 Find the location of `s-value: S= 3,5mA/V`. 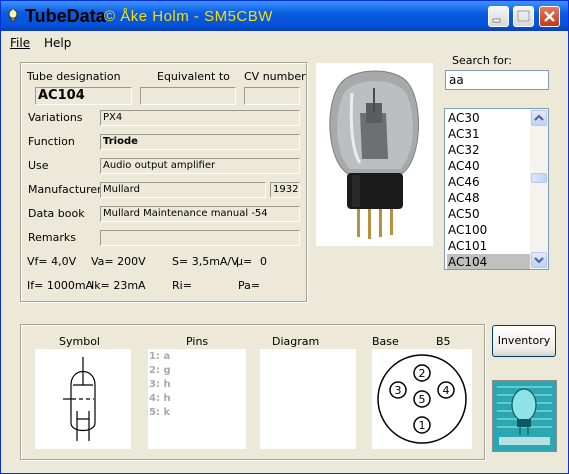

s-value: S= 3,5mA/V is located at coordinates (205, 261).